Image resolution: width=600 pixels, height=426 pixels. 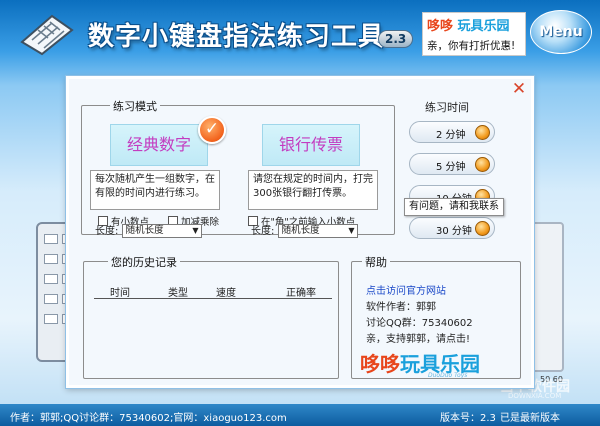 What do you see at coordinates (148, 418) in the screenshot?
I see `status-author-info: 作者：郭郭;QQ讨论群：75340602;官网：xiaoguo123.com` at bounding box center [148, 418].